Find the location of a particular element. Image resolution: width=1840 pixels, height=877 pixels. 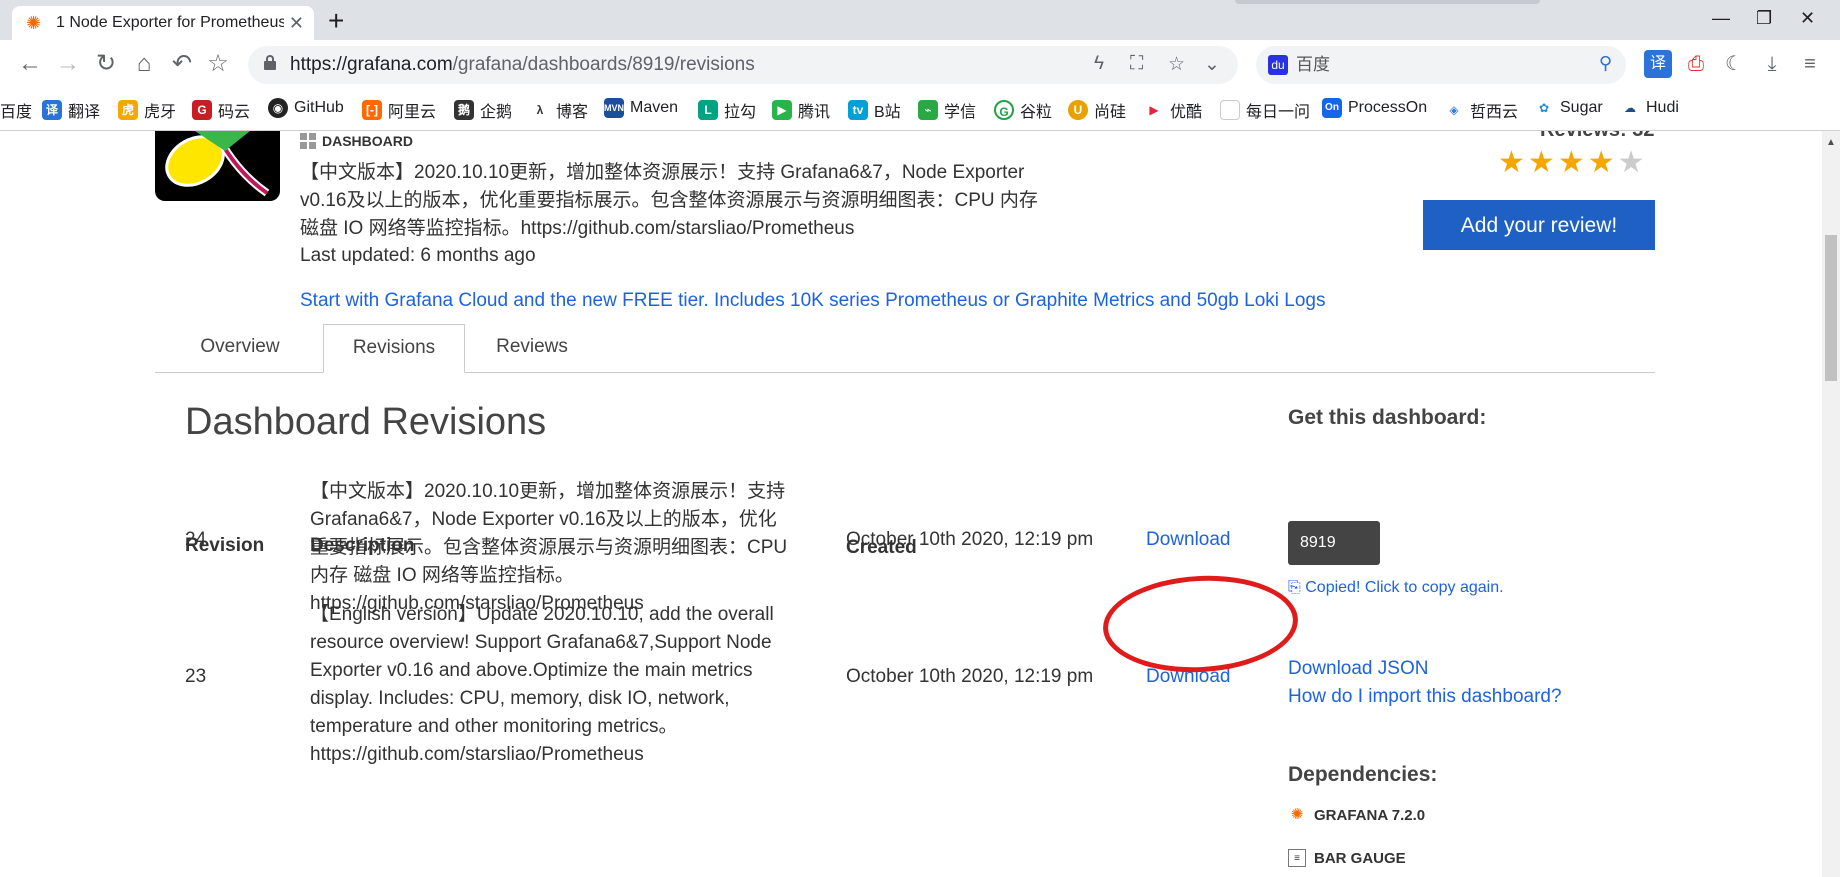

bookmark-youku: ▶ 优酷 is located at coordinates (1173, 110).